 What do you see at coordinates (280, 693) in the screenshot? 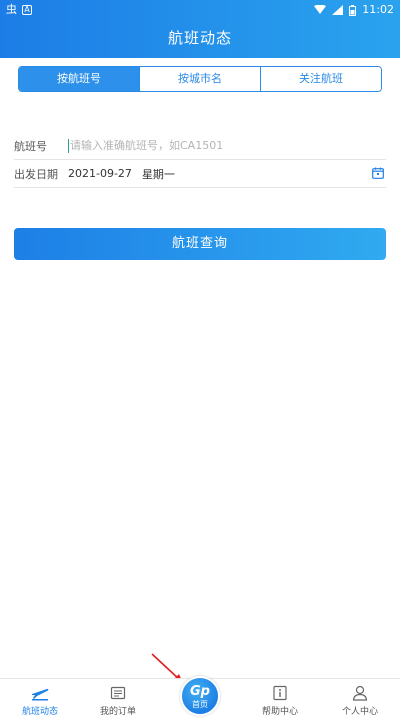
I see `info-icon` at bounding box center [280, 693].